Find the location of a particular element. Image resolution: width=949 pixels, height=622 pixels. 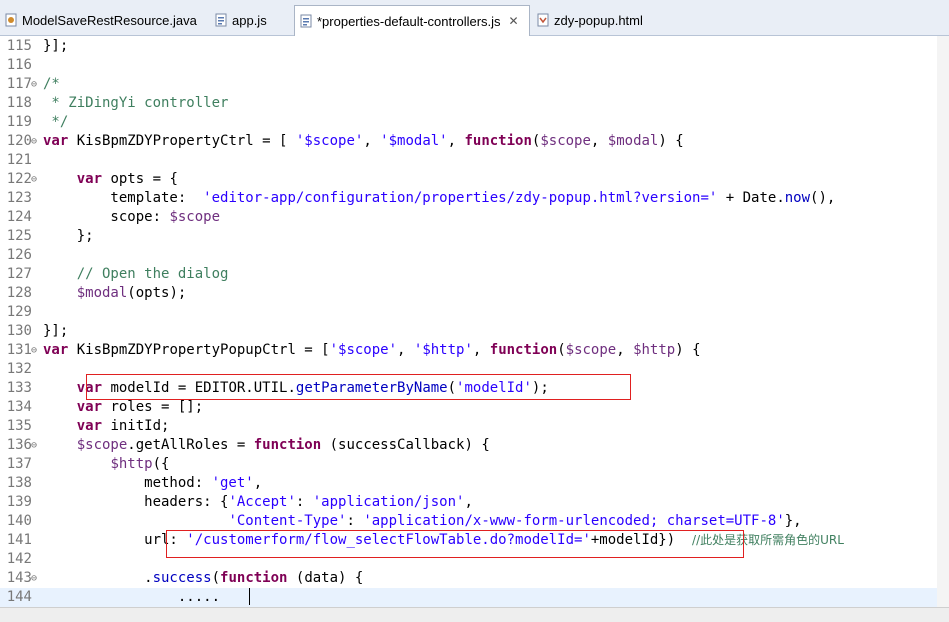

code-line: 134 var roles = []; is located at coordinates (474, 407).